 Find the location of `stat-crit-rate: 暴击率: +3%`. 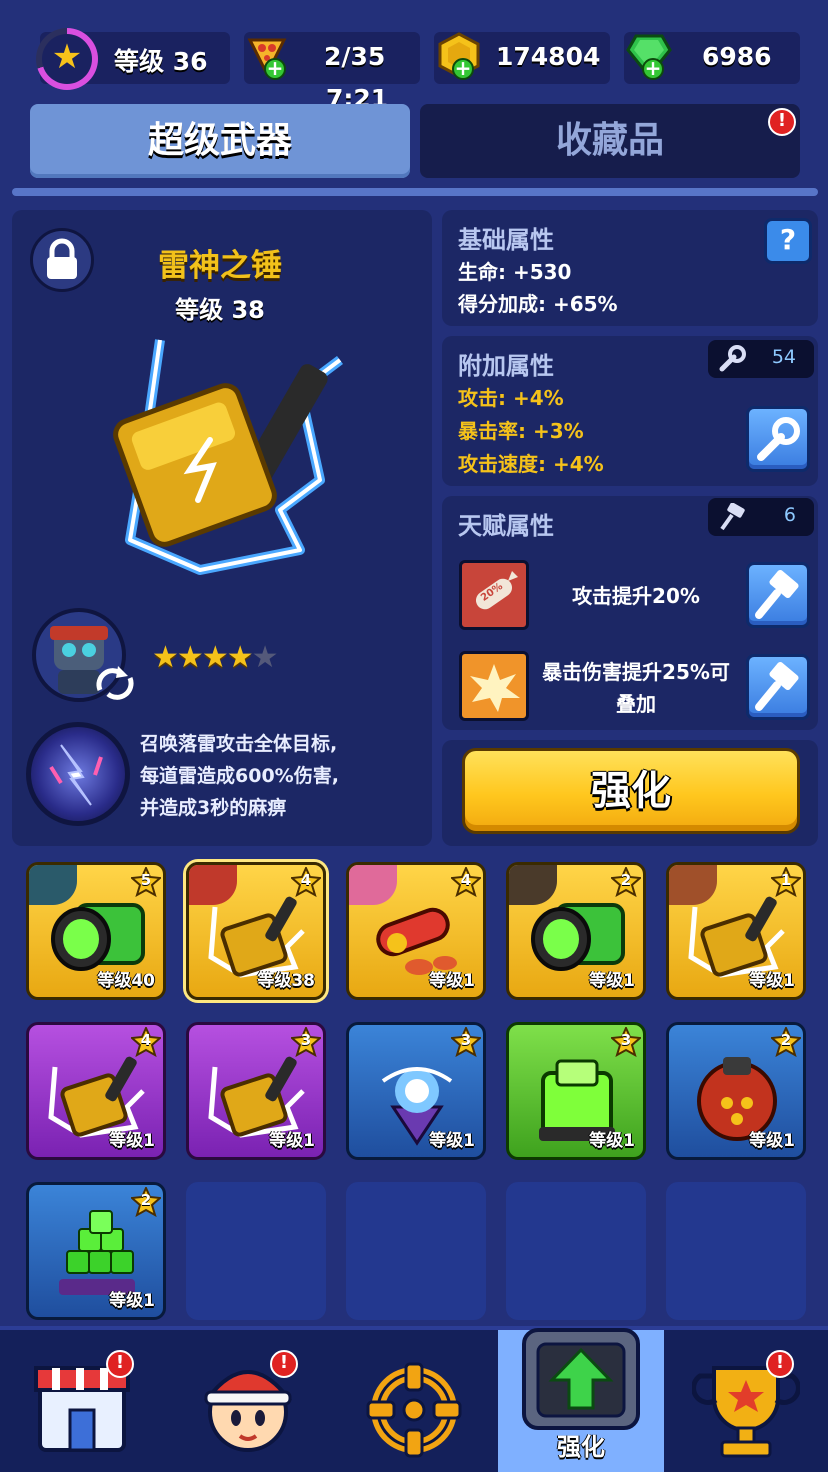

stat-crit-rate: 暴击率: +3% is located at coordinates (521, 431).